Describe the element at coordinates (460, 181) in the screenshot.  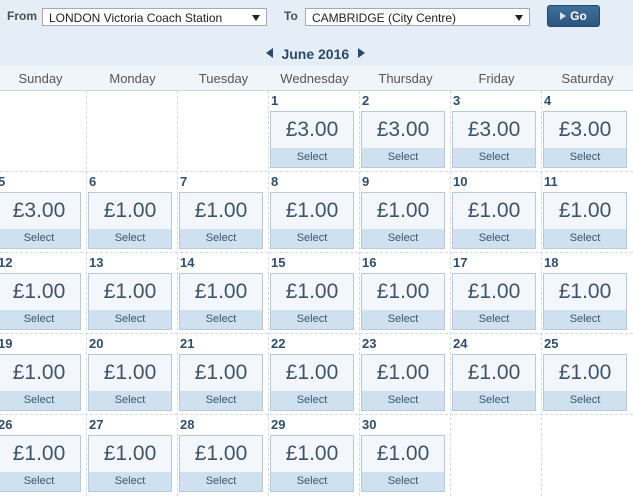
I see `day-number: 10` at that location.